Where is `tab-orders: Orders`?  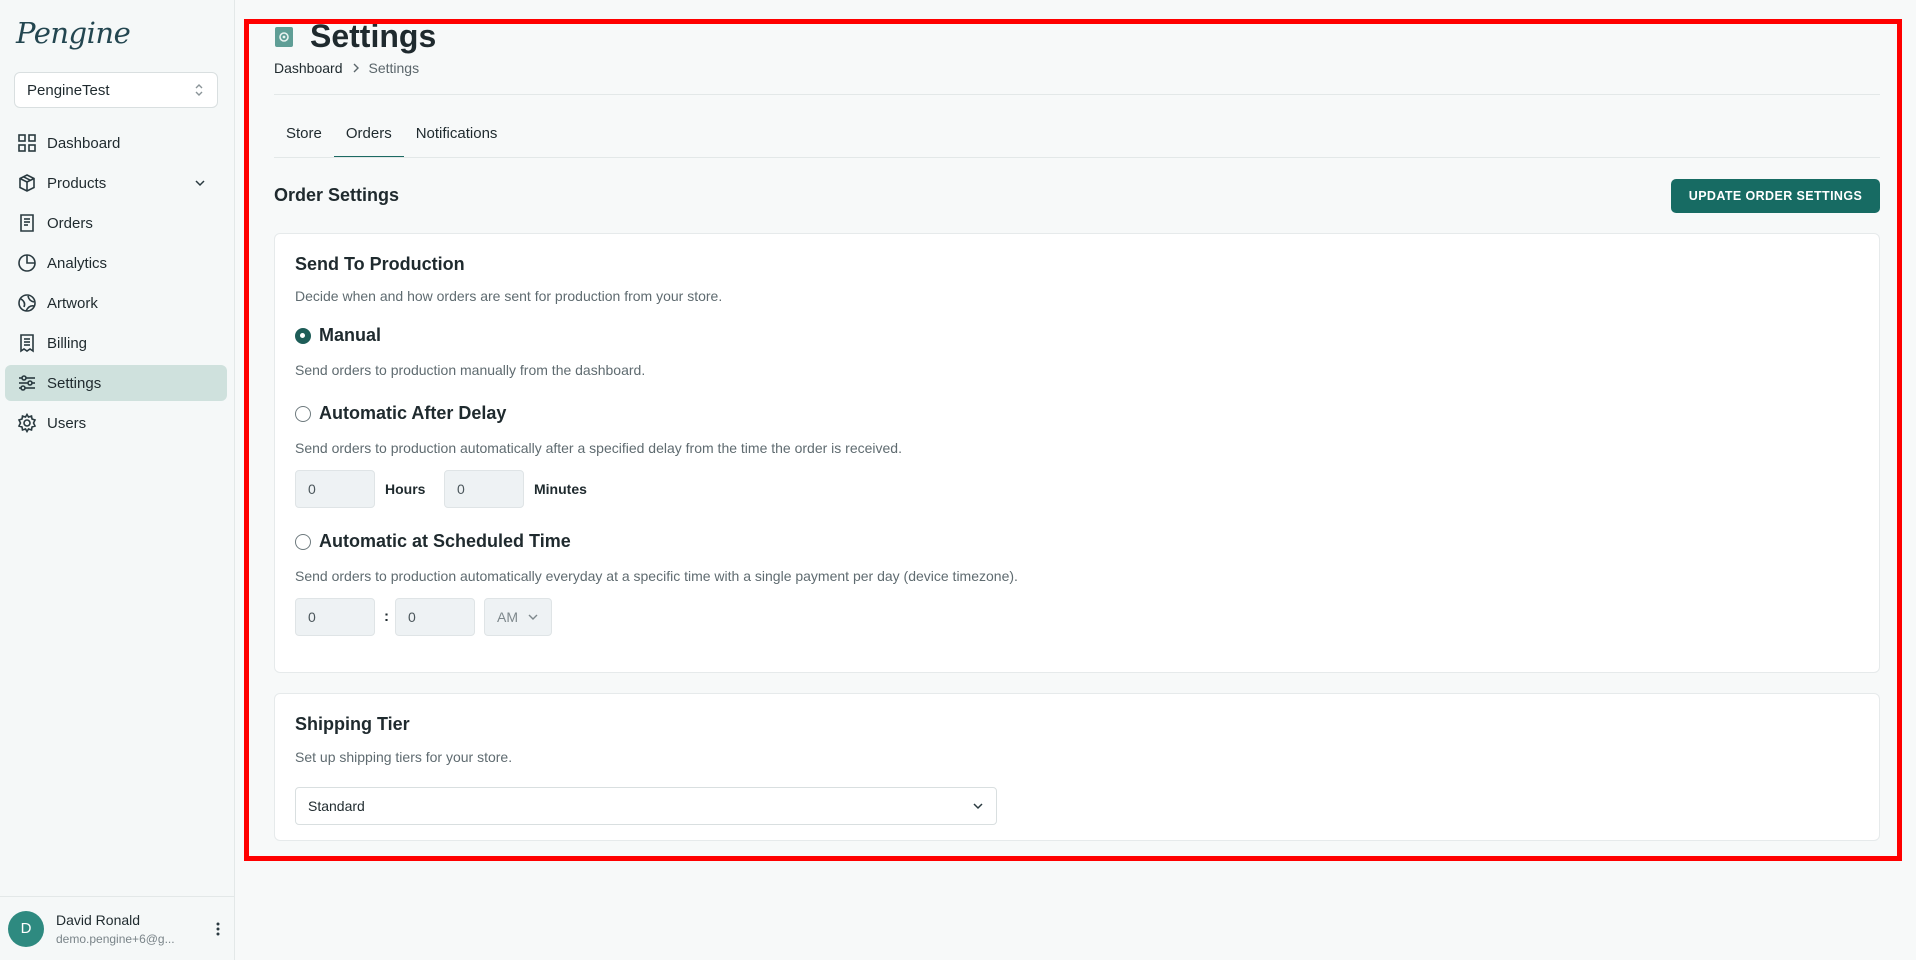 tab-orders: Orders is located at coordinates (368, 138).